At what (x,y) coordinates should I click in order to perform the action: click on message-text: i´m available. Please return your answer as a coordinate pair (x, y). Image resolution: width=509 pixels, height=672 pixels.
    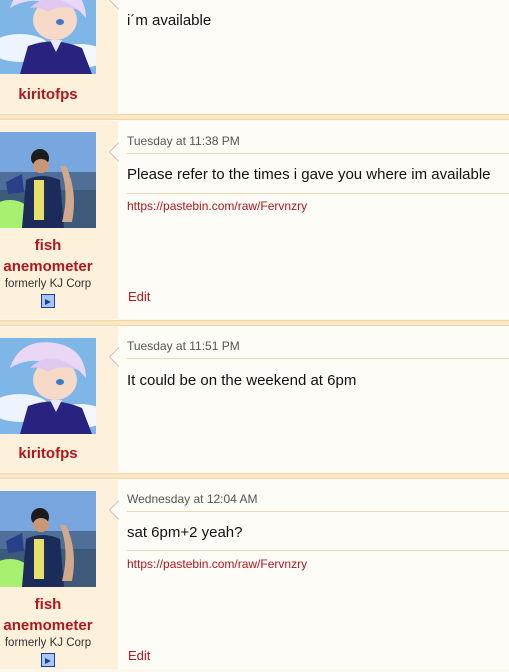
    Looking at the image, I should click on (169, 20).